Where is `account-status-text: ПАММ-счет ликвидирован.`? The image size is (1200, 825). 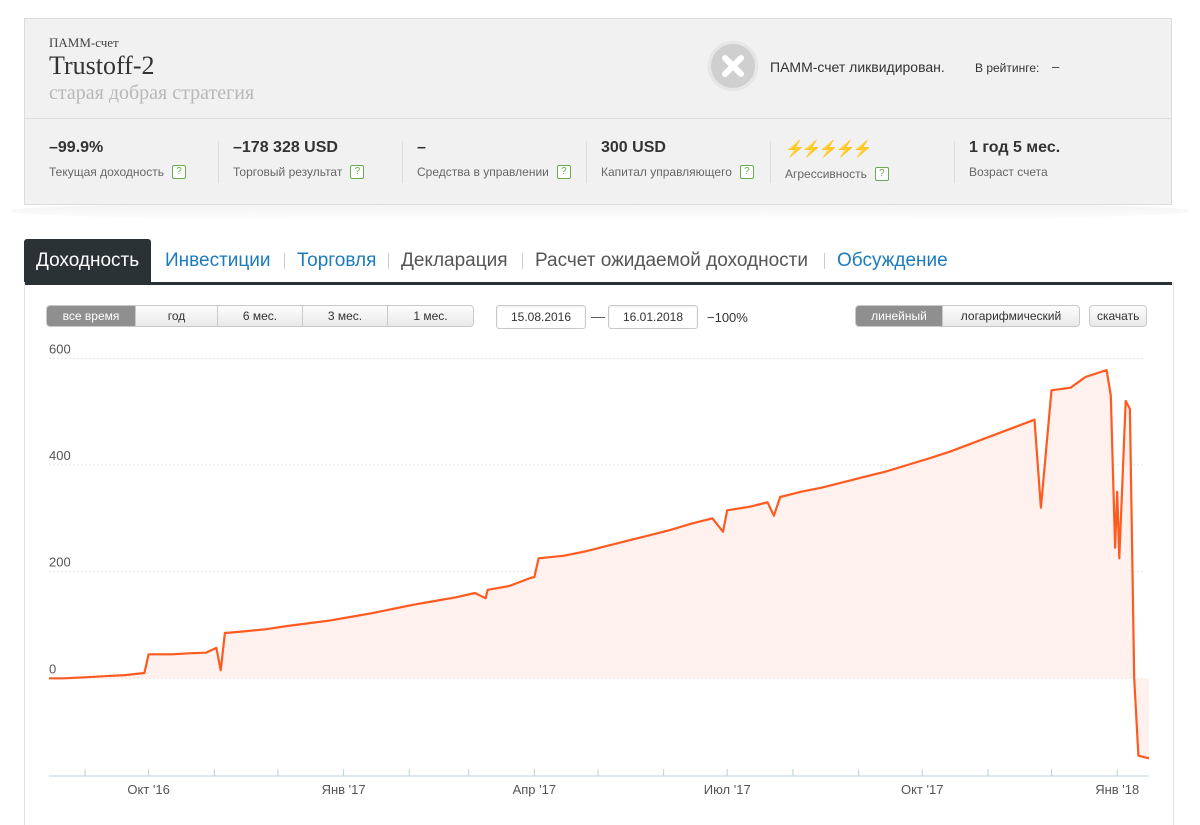
account-status-text: ПАММ-счет ликвидирован. is located at coordinates (857, 67).